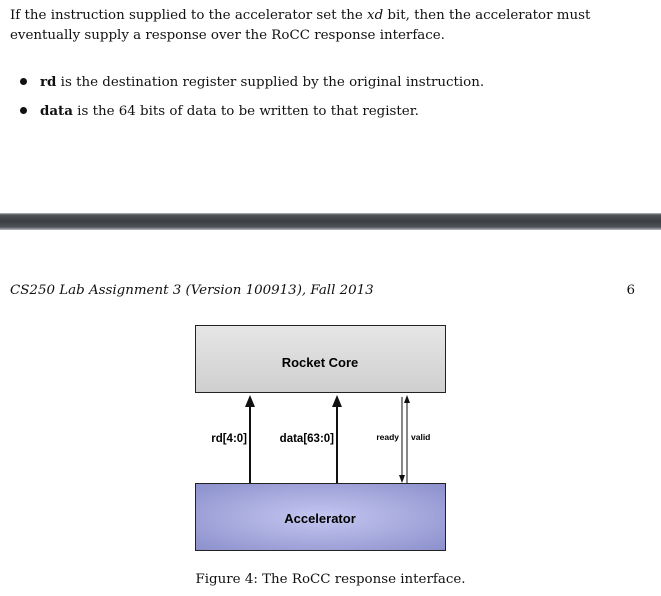  Describe the element at coordinates (387, 437) in the screenshot. I see `signal-ready-label: ready` at that location.